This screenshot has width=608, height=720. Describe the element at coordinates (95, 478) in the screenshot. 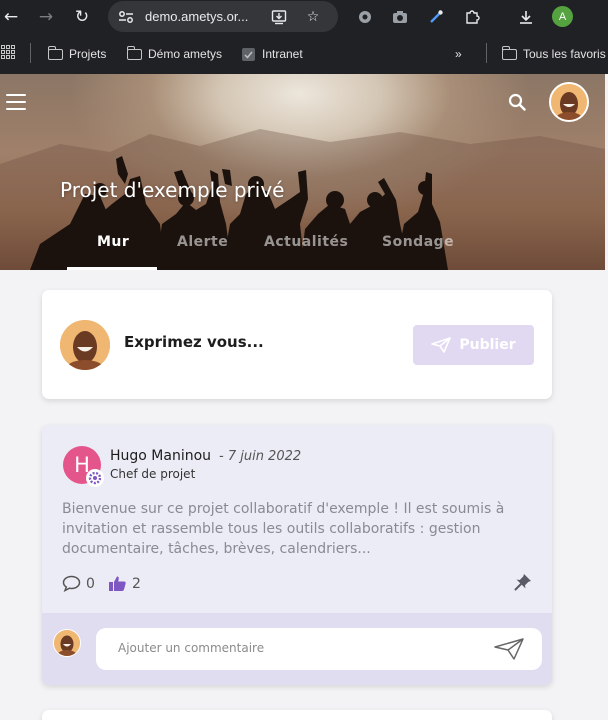

I see `gear-icon` at that location.